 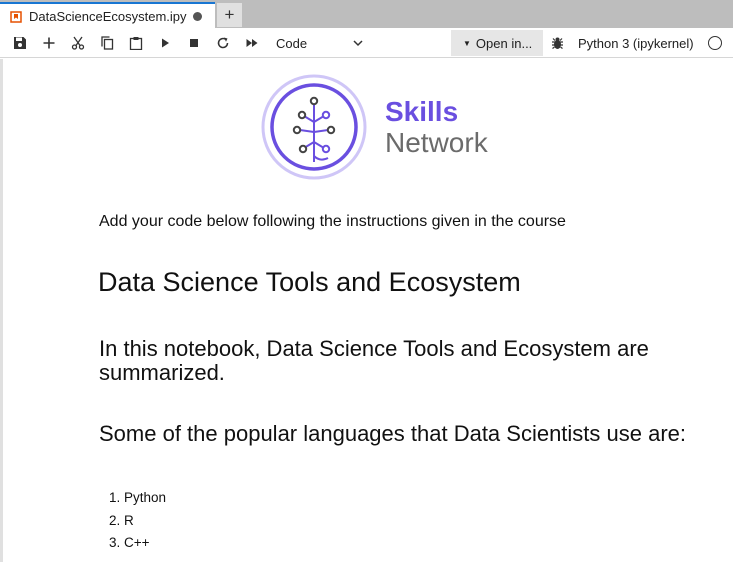 What do you see at coordinates (223, 43) in the screenshot?
I see `restart-icon` at bounding box center [223, 43].